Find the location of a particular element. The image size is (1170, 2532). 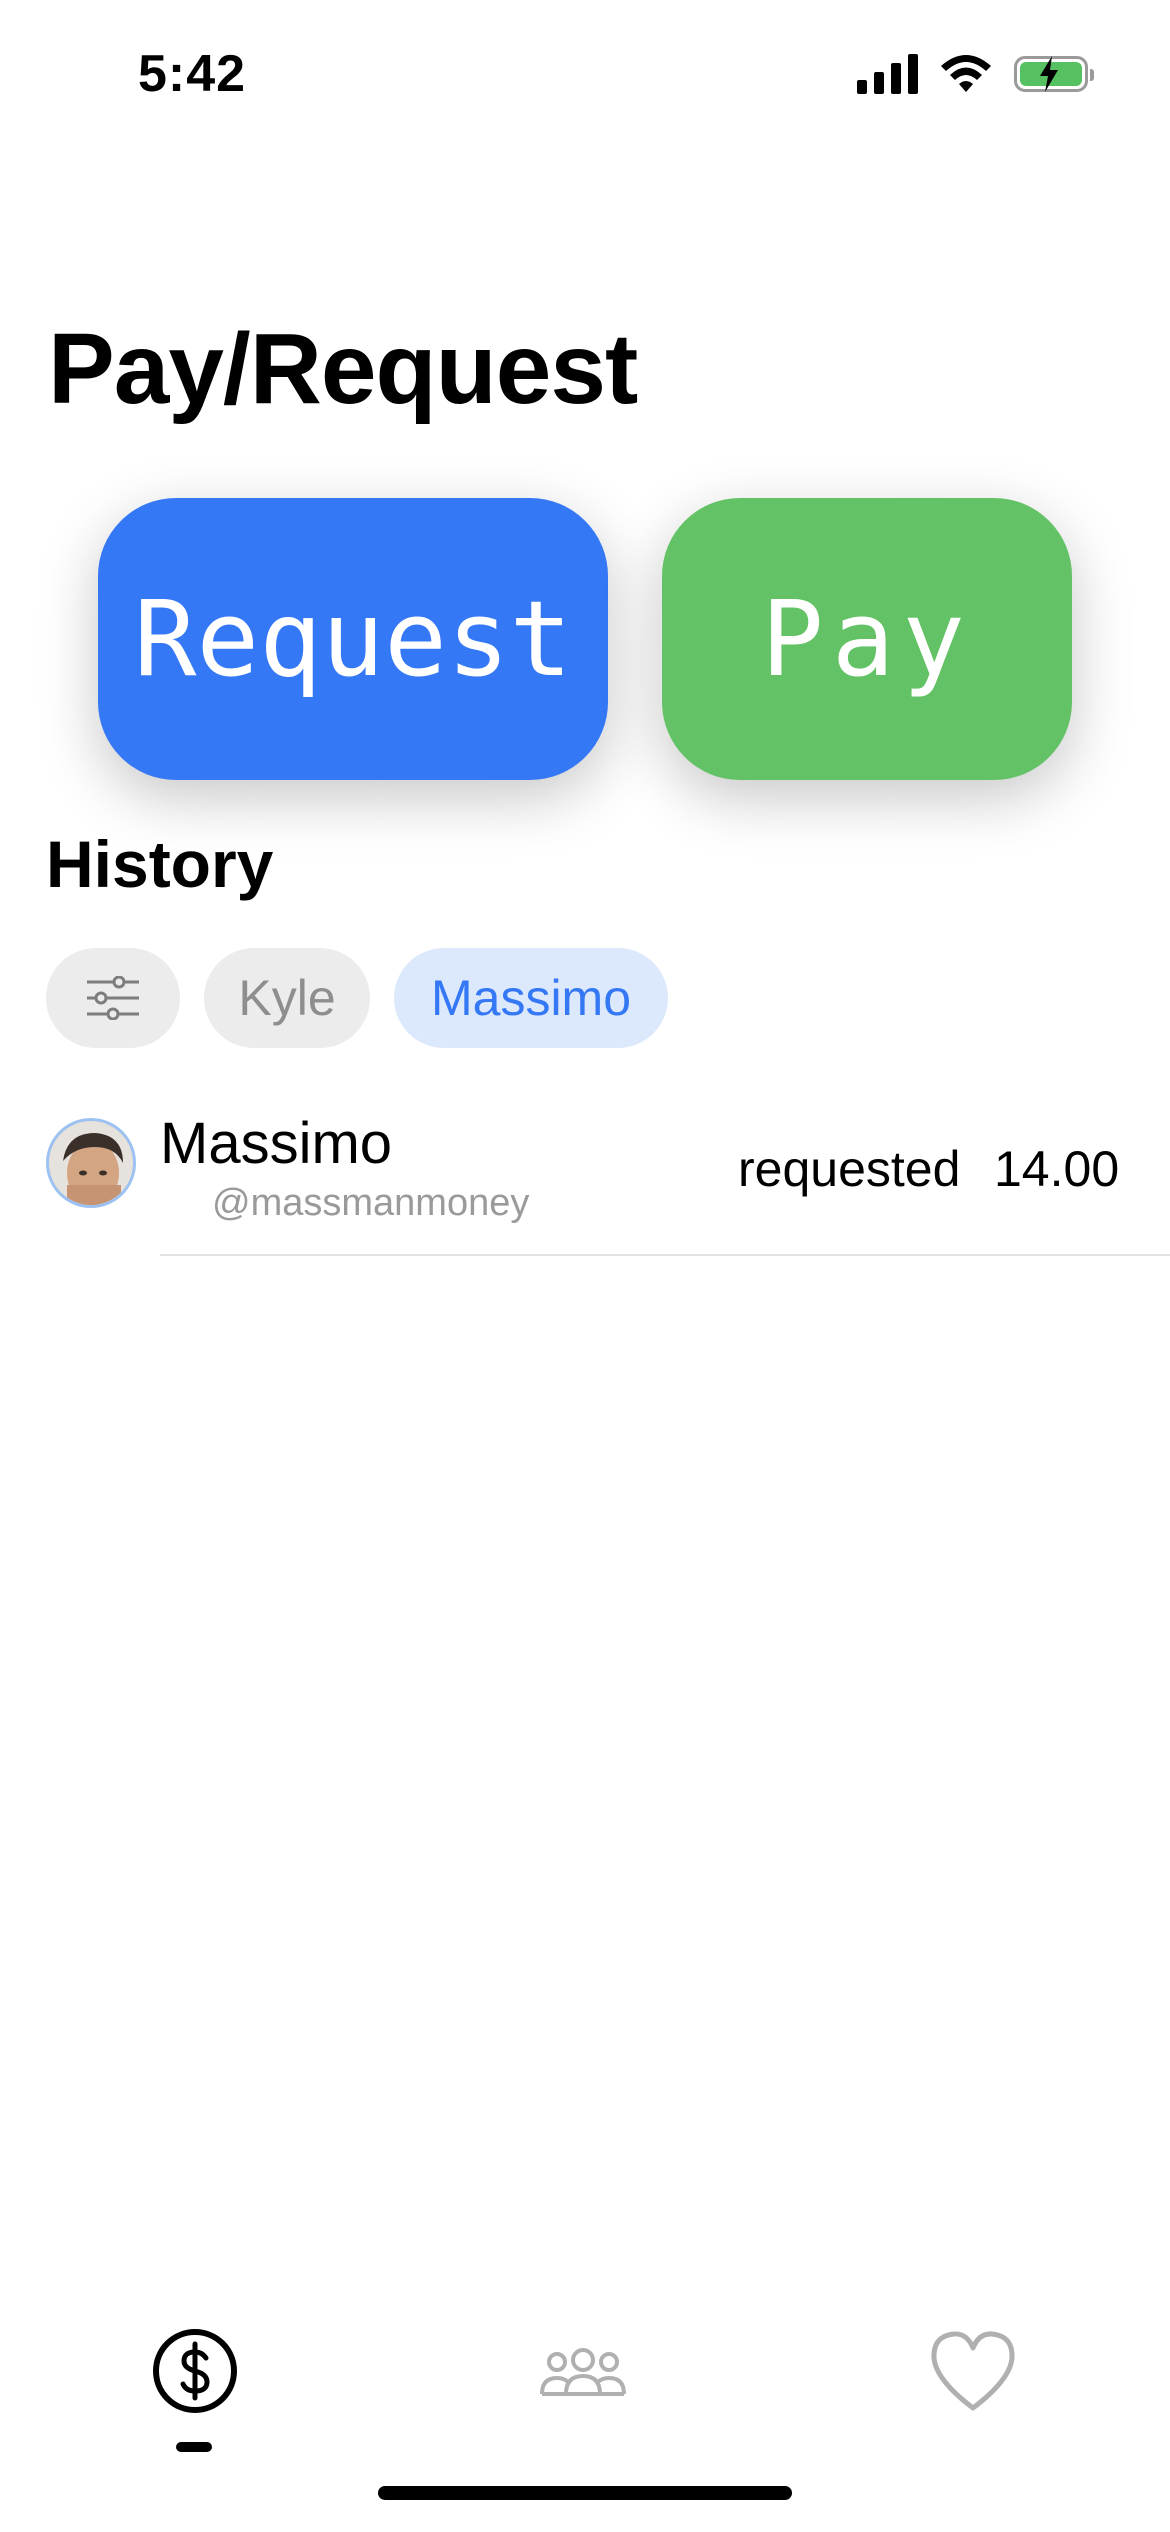

heart-icon is located at coordinates (973, 2371).